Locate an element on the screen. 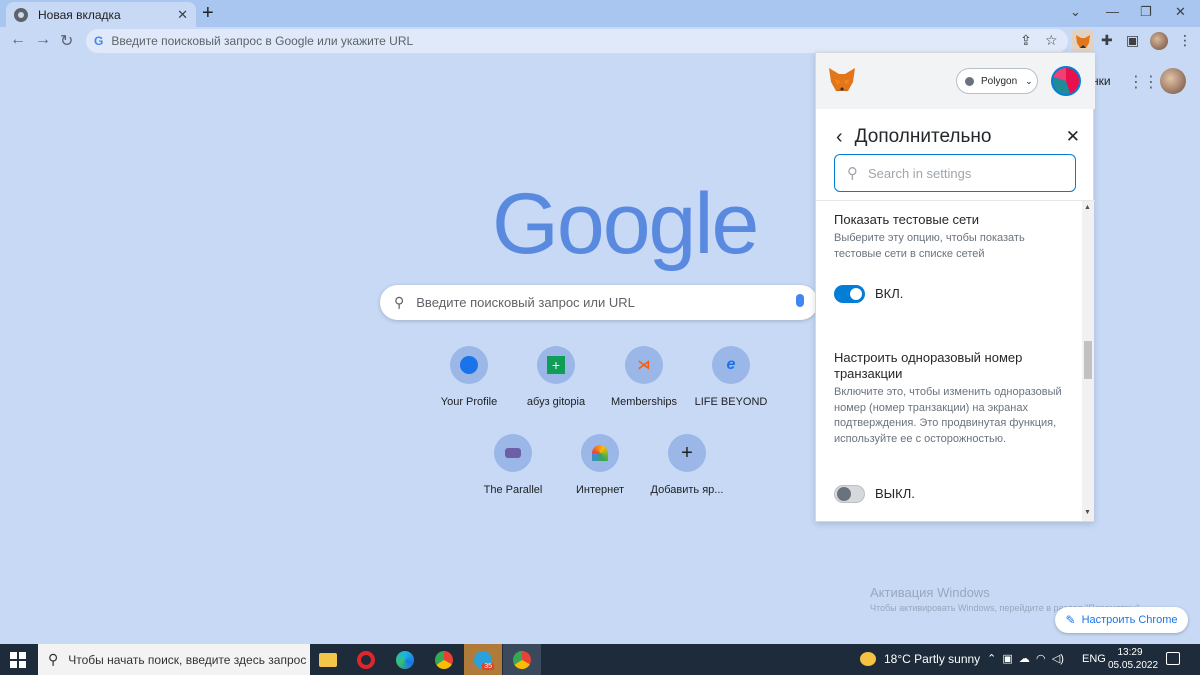  tab-close-icon: ✕ is located at coordinates (182, 15).